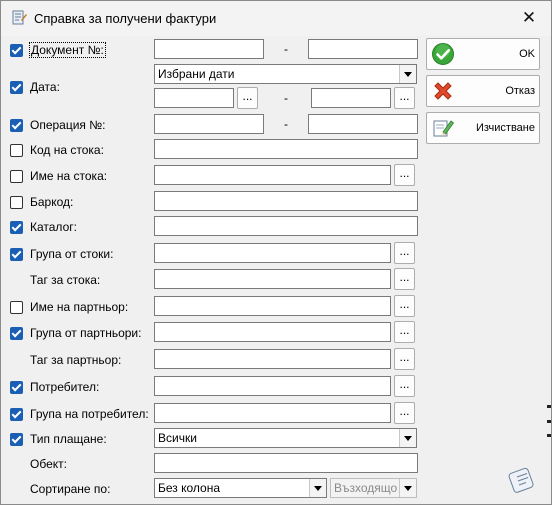  I want to click on clear-button: Изчистване, so click(483, 128).